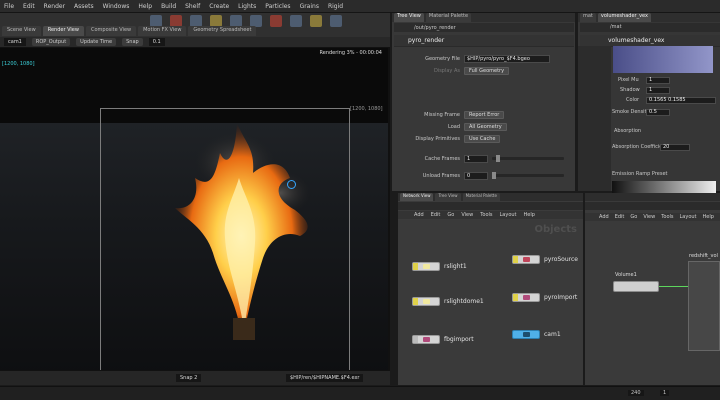 The width and height of the screenshot is (720, 400). I want to click on geometry-file-field: $HIP/pyro/pyro_$F4.bgeo, so click(507, 59).